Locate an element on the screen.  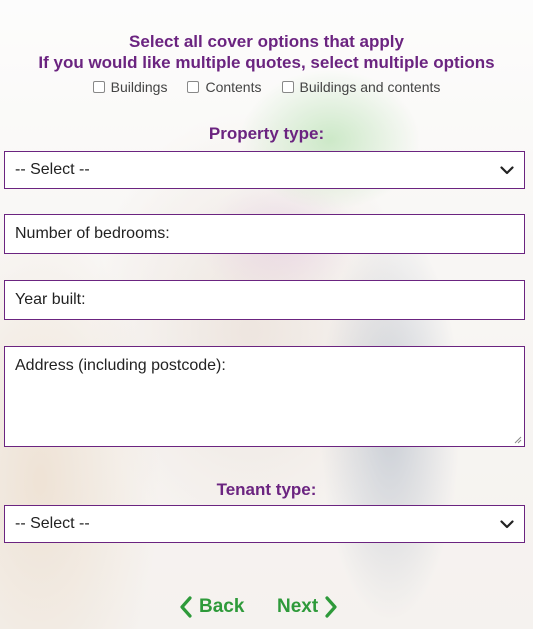
bedrooms-placeholder: Number of bedrooms: is located at coordinates (92, 233).